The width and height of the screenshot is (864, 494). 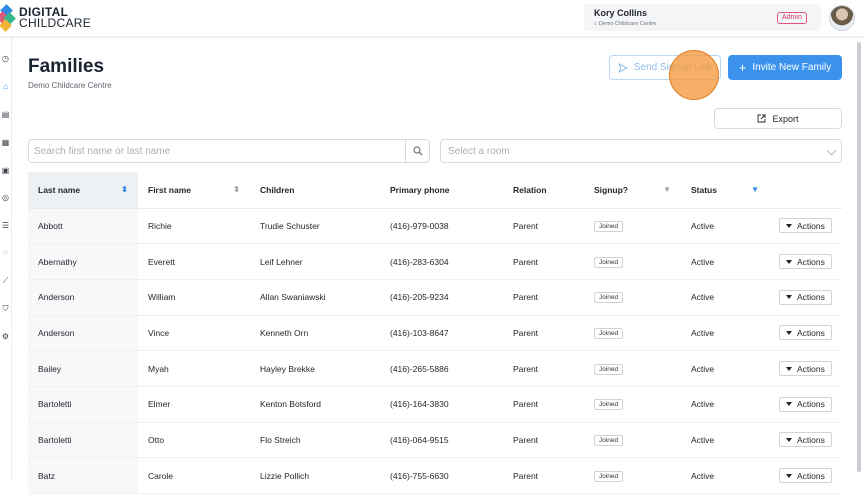 What do you see at coordinates (632, 190) in the screenshot?
I see `column-header-signup: Signup? ▼` at bounding box center [632, 190].